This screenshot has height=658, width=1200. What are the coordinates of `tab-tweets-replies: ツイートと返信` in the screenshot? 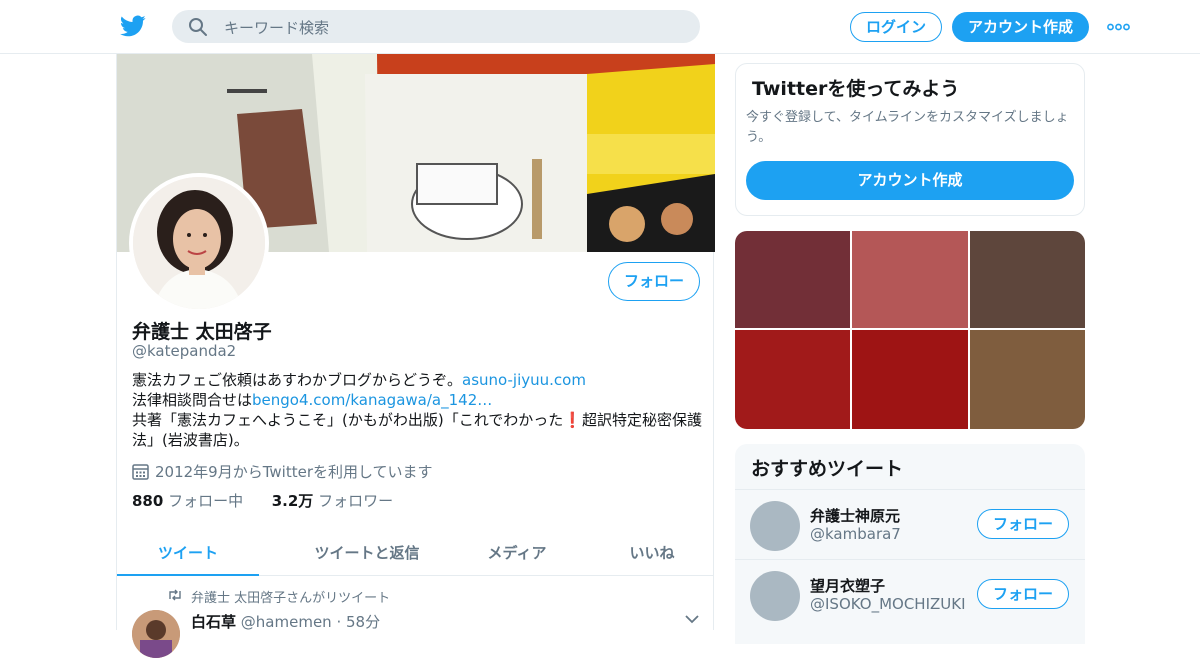 It's located at (367, 553).